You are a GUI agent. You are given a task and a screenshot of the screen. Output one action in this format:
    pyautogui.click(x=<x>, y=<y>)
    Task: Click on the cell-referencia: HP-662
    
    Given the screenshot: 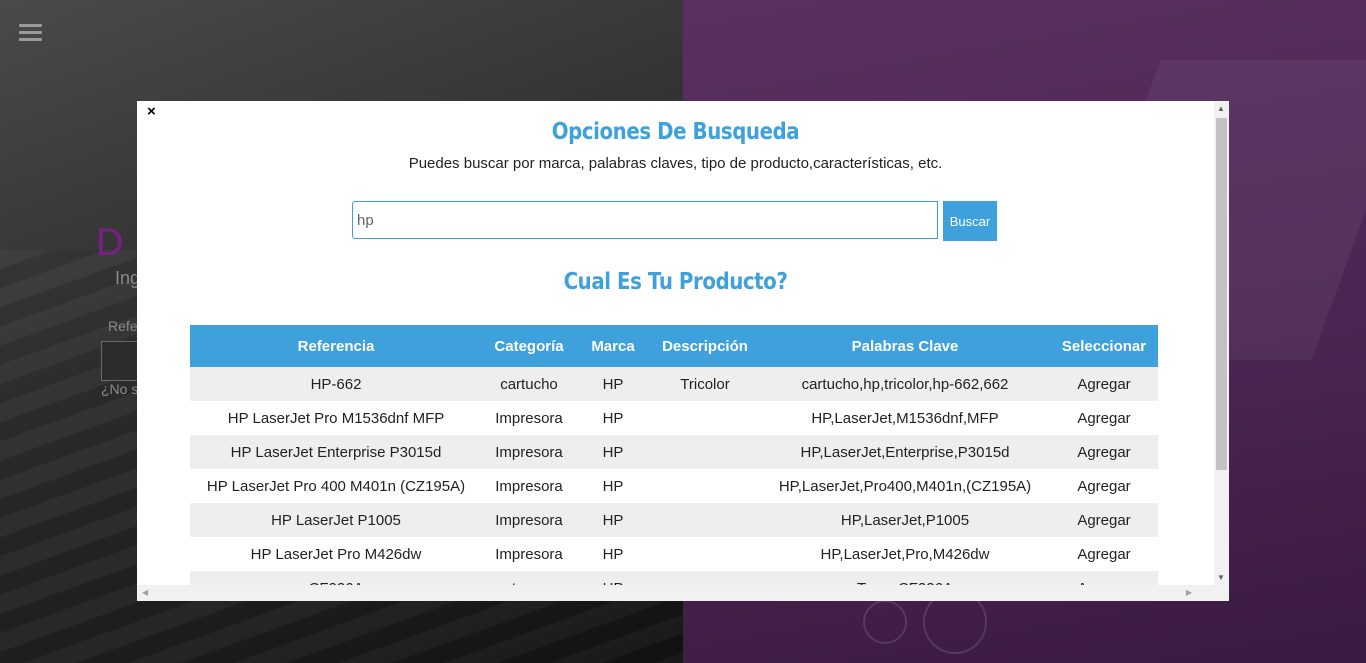 What is the action you would take?
    pyautogui.click(x=336, y=384)
    